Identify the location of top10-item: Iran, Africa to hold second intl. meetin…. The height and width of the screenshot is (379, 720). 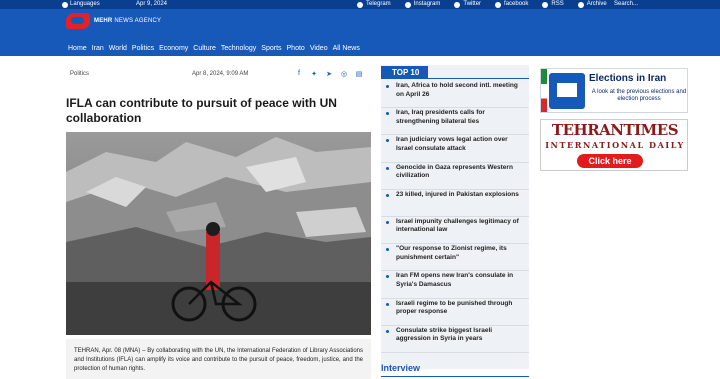
(455, 95).